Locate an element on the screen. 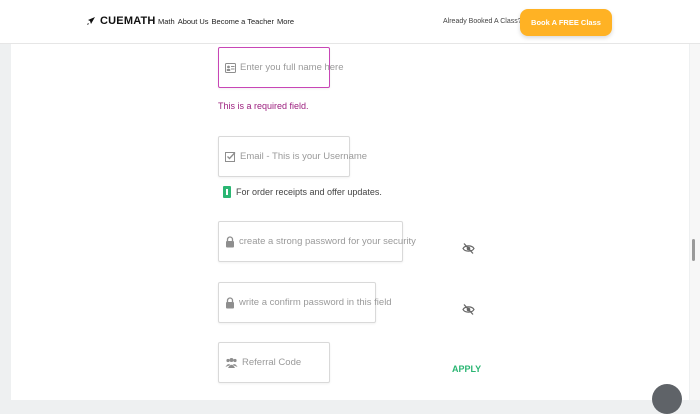  main-nav: Math About Us Become a Teacher More is located at coordinates (226, 21).